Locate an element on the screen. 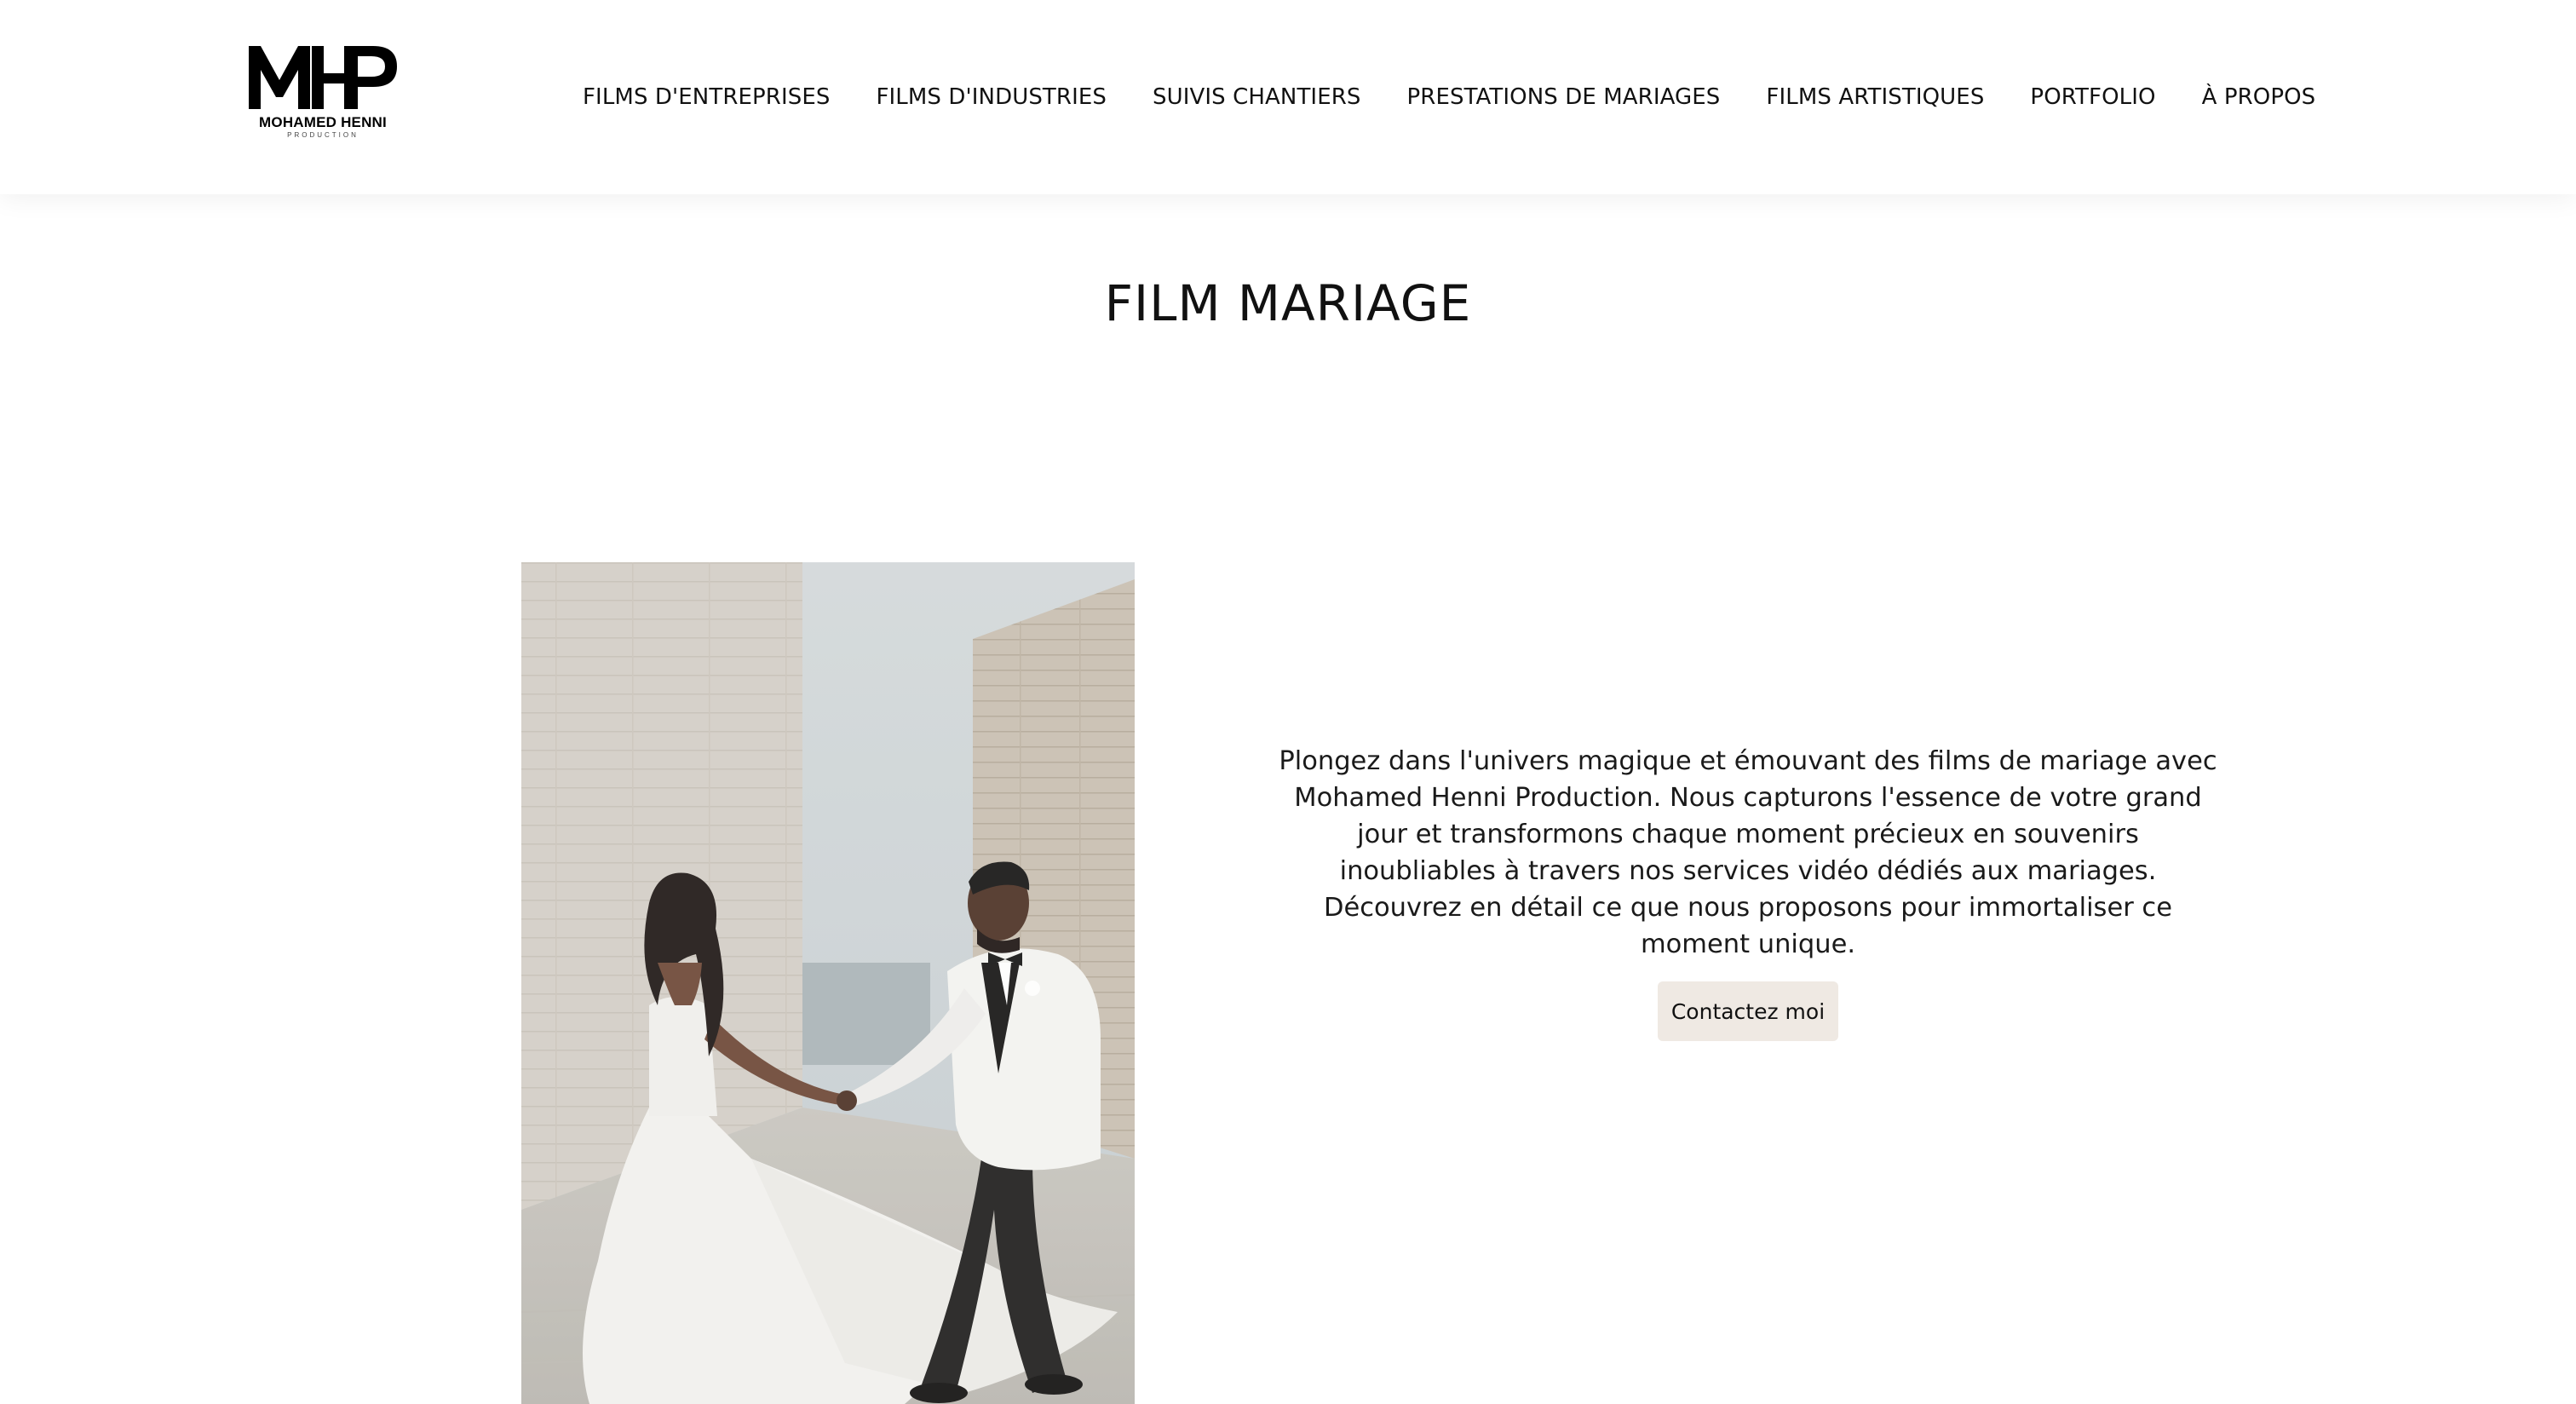  wedding-couple-photo is located at coordinates (828, 983).